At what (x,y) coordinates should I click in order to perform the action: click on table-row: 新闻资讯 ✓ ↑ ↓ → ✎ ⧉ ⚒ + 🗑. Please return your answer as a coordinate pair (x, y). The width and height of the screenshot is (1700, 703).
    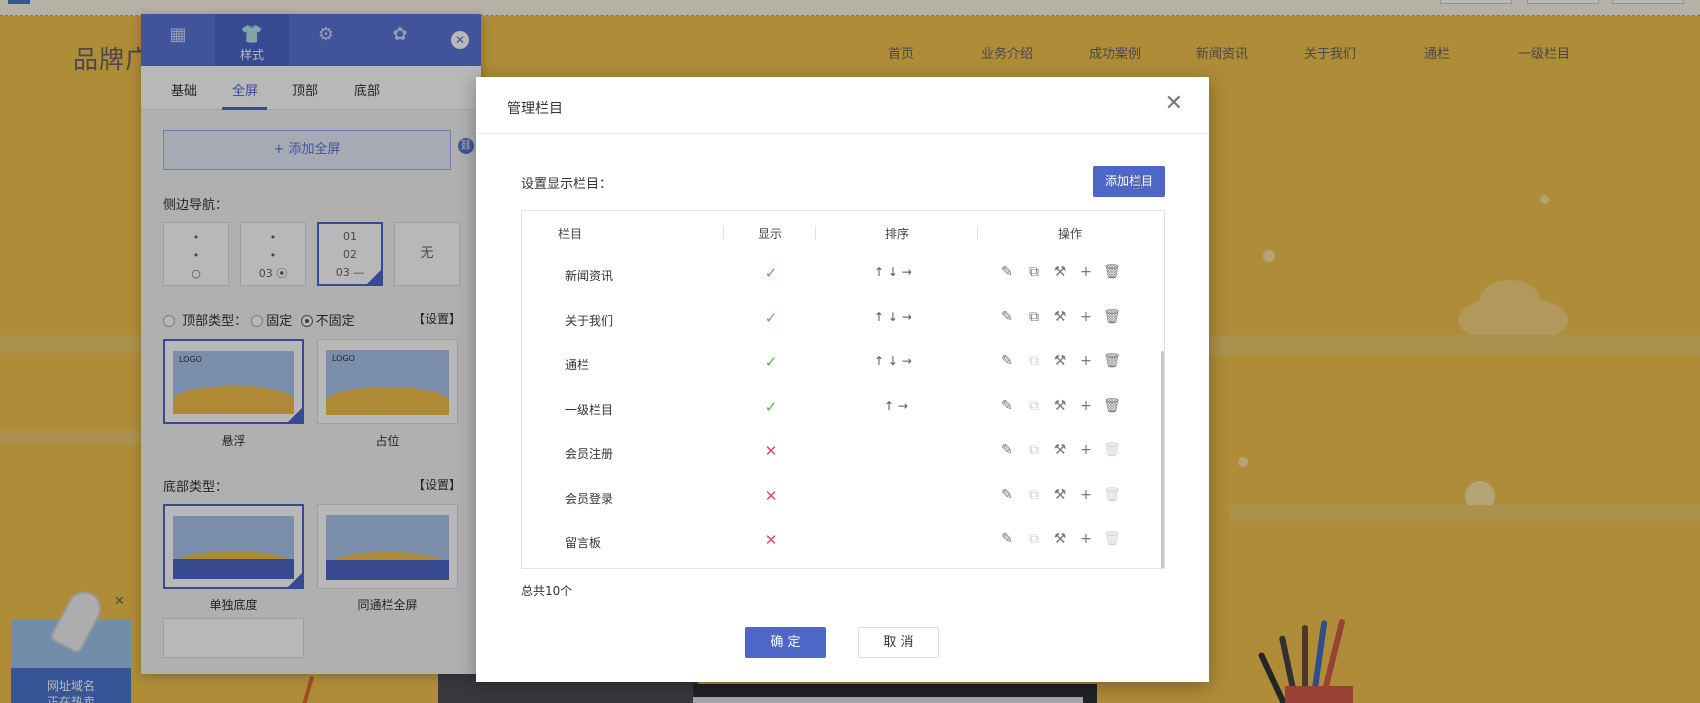
    Looking at the image, I should click on (843, 275).